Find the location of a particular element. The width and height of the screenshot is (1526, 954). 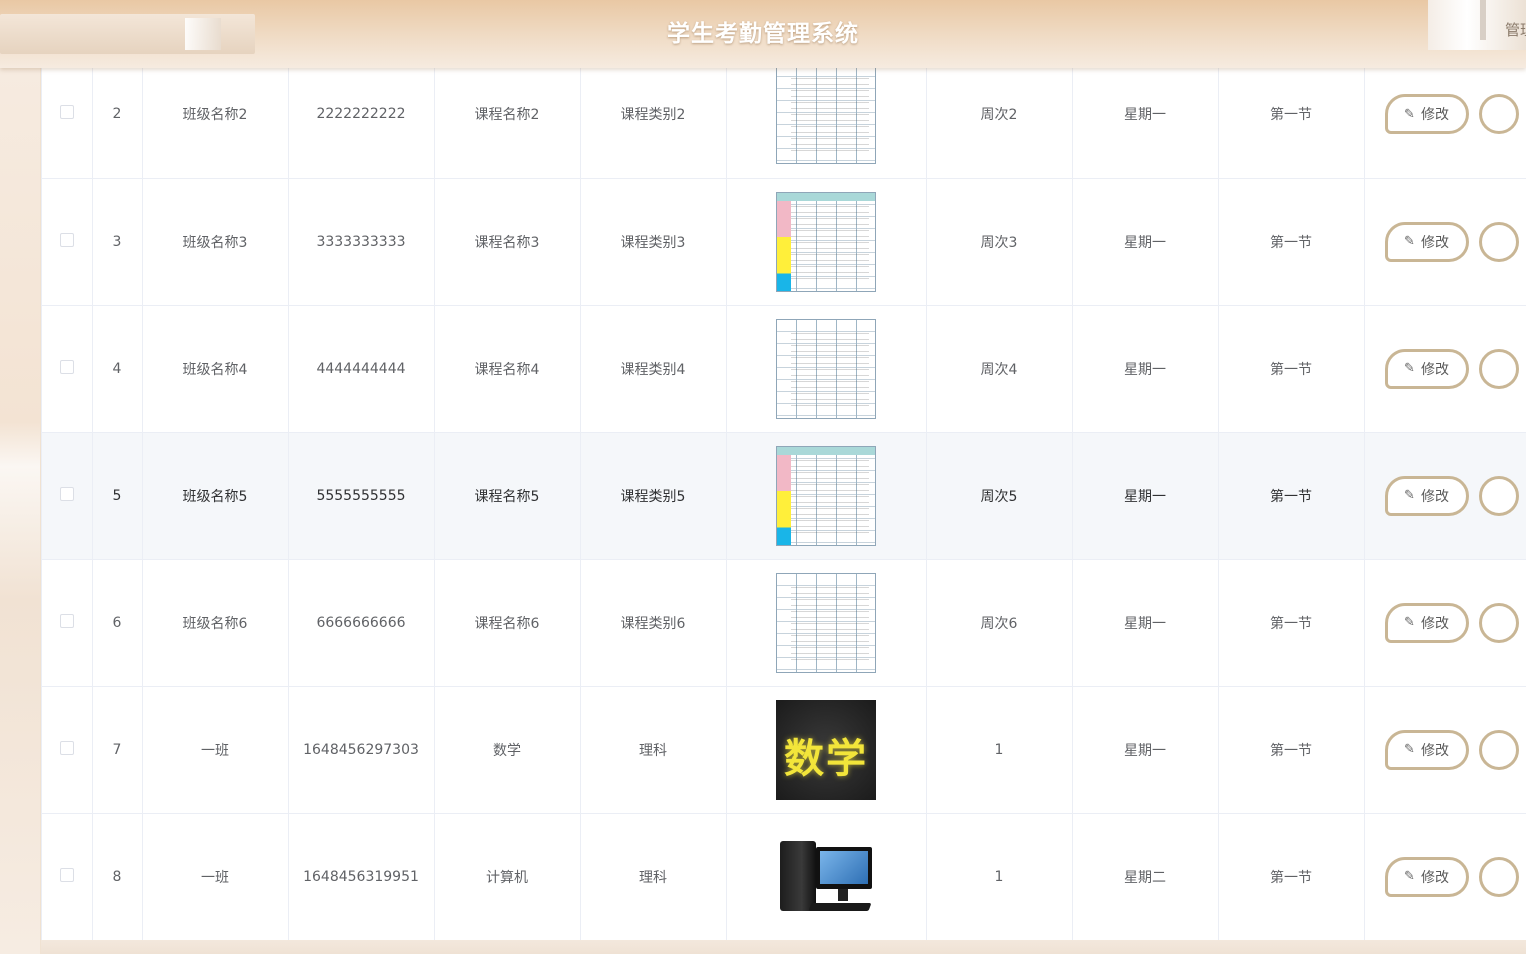

cell-week: 周次3 is located at coordinates (999, 242).